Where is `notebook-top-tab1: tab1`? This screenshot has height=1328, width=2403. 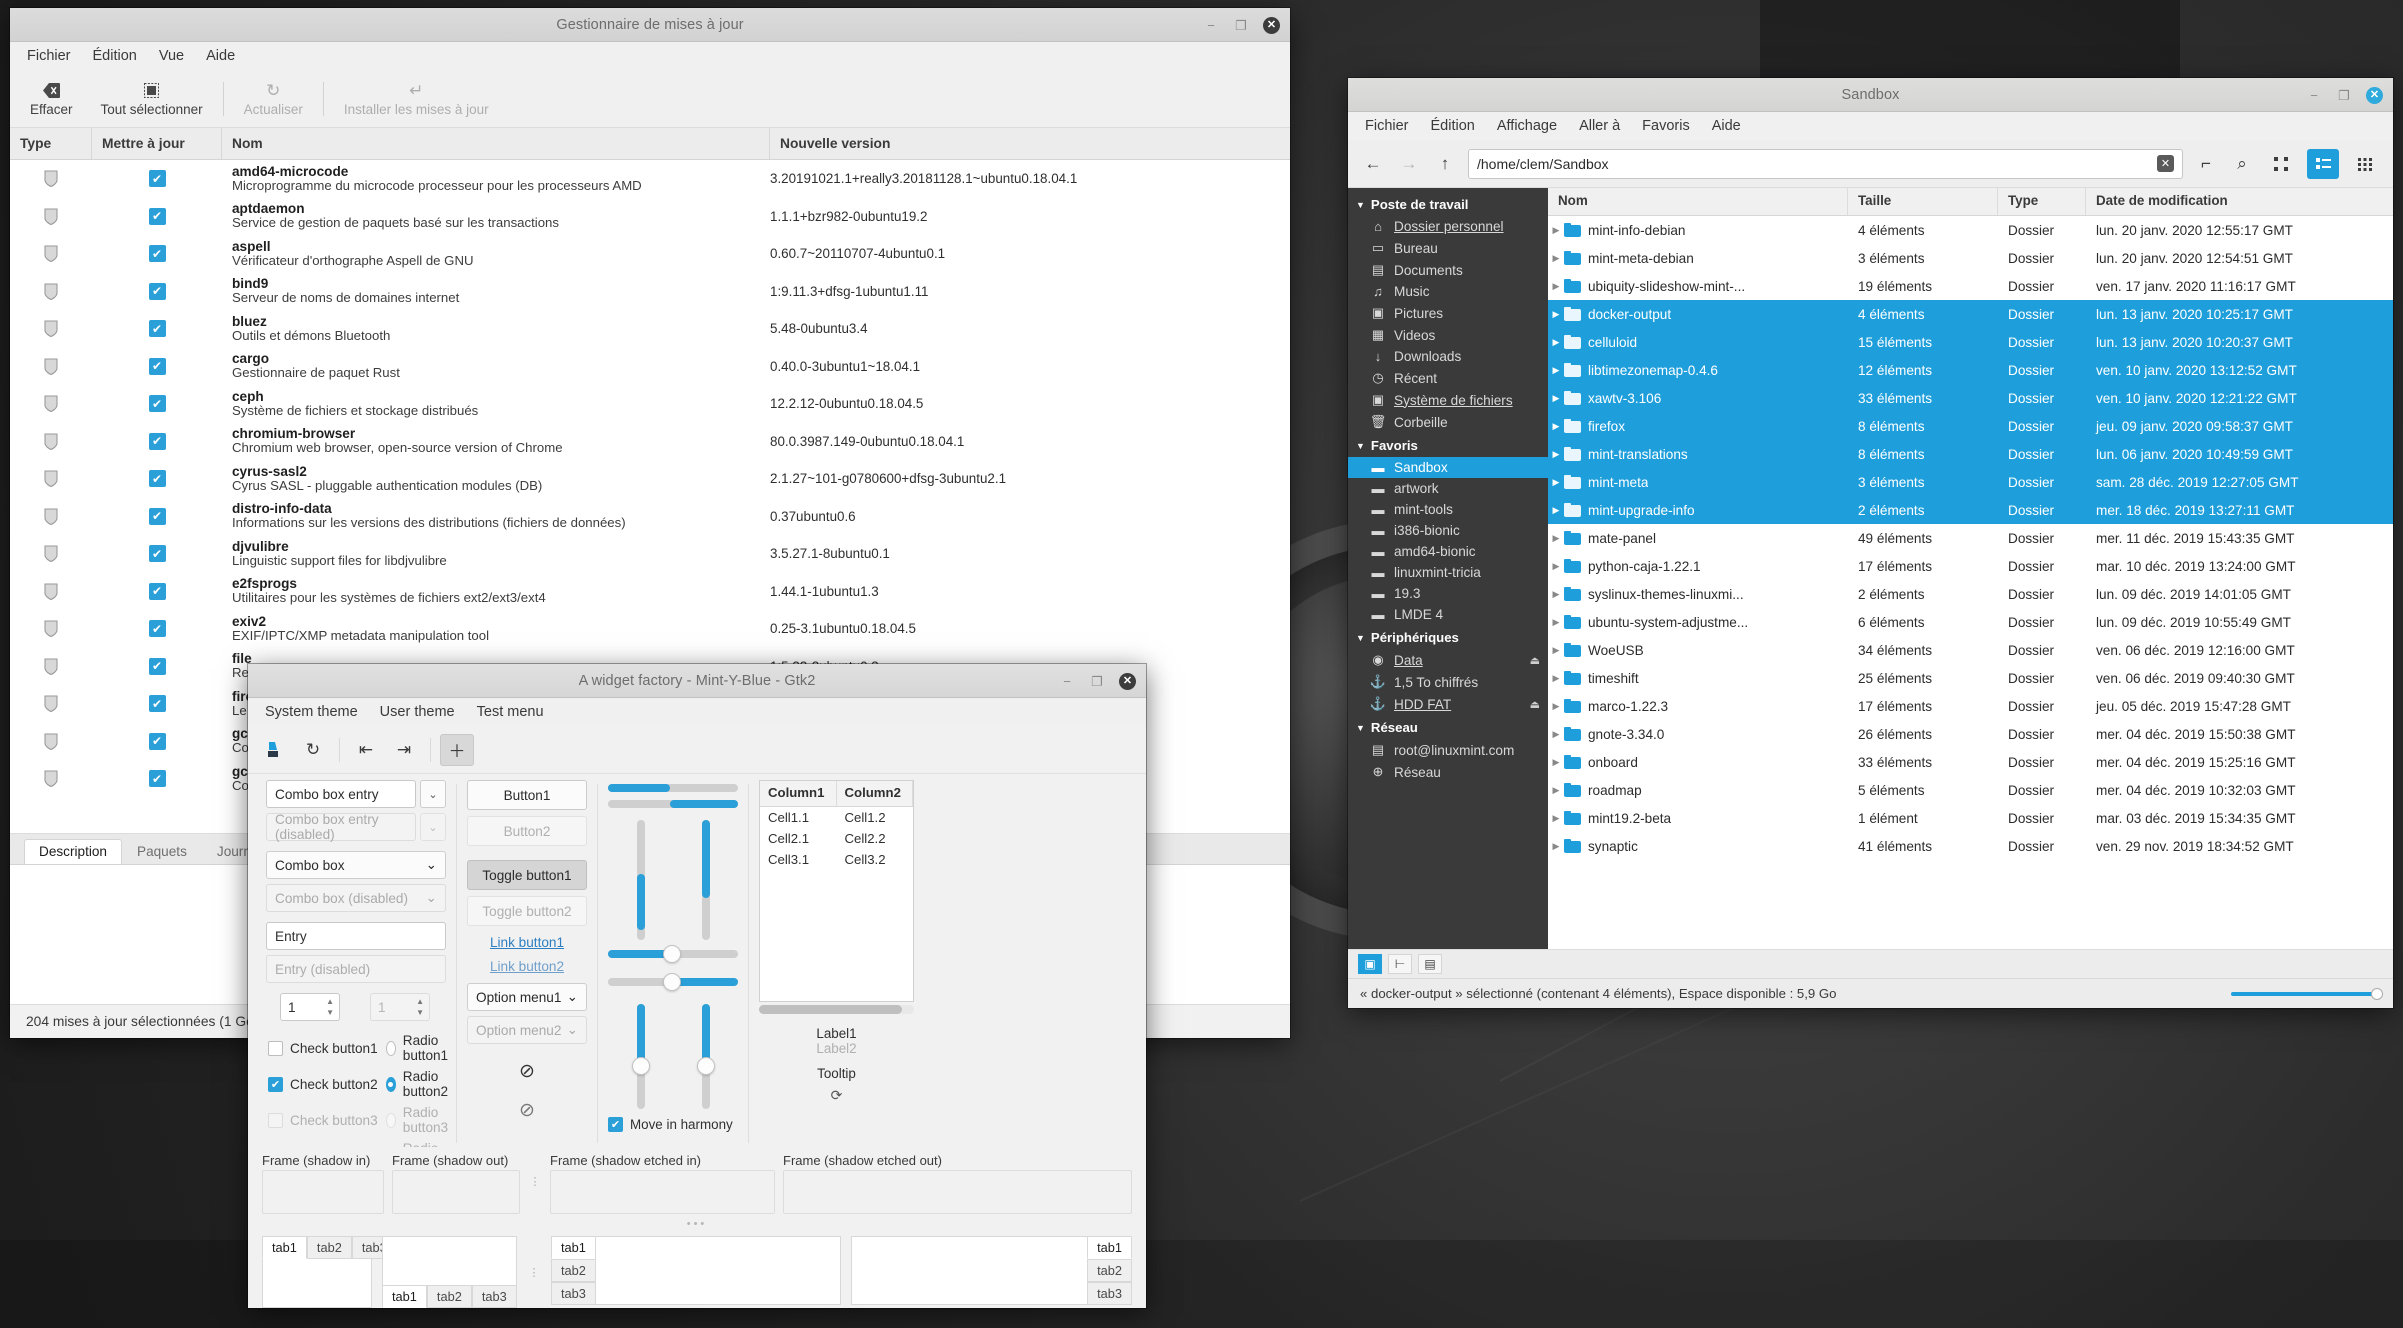 notebook-top-tab1: tab1 is located at coordinates (284, 1247).